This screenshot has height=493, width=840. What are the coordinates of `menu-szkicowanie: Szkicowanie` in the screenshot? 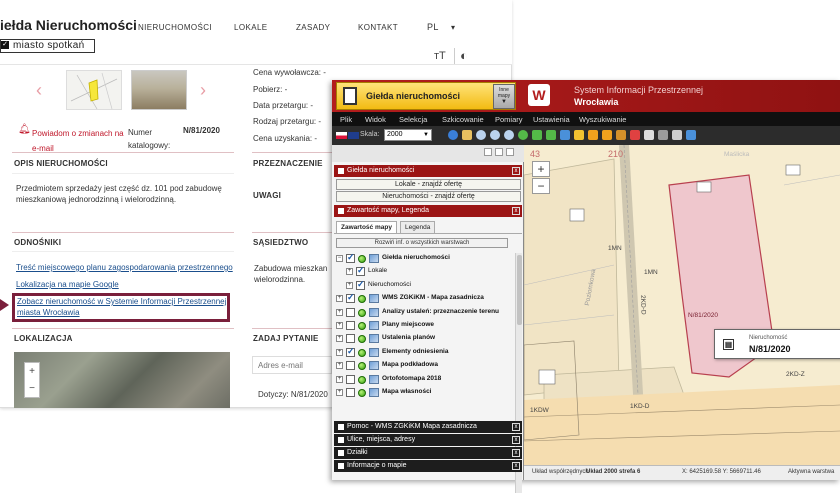 It's located at (463, 119).